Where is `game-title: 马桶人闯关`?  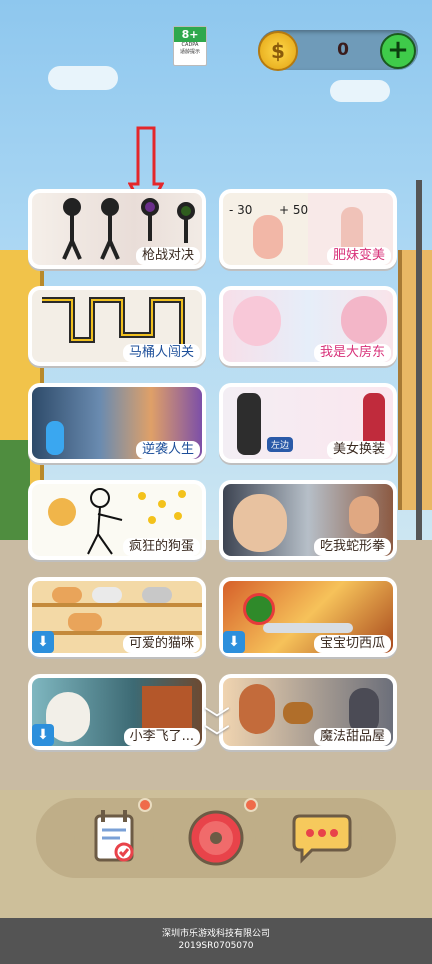
game-title: 马桶人闯关 is located at coordinates (161, 353).